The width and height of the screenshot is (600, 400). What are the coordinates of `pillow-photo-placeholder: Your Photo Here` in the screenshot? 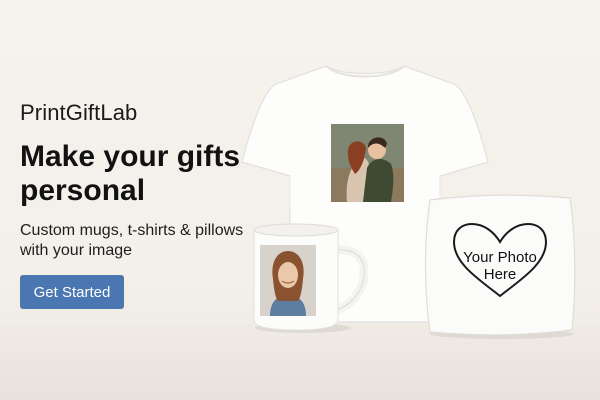 It's located at (500, 266).